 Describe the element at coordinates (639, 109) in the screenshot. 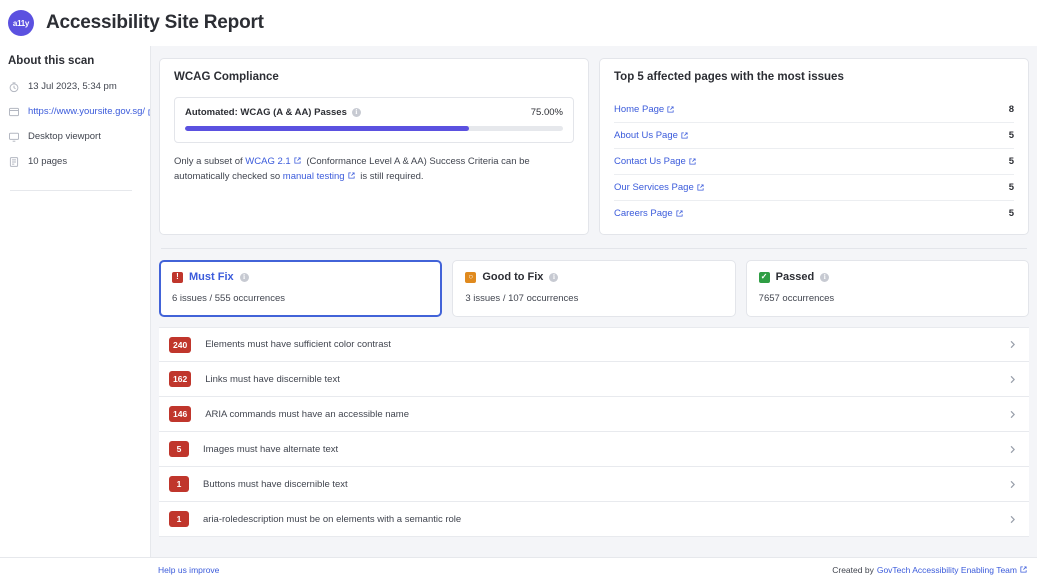

I see `page-link-label: Home Page` at that location.